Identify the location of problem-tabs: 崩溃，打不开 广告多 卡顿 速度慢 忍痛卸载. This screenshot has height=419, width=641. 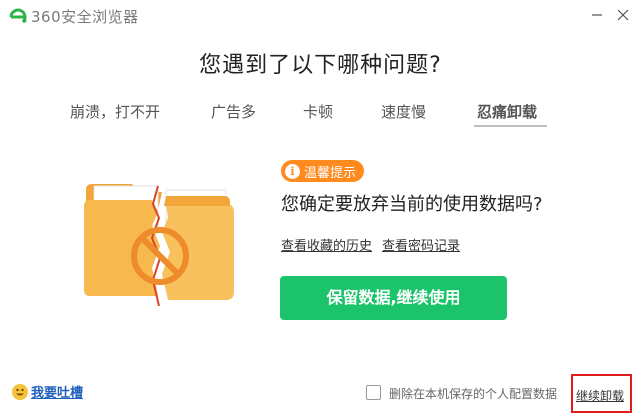
(320, 114).